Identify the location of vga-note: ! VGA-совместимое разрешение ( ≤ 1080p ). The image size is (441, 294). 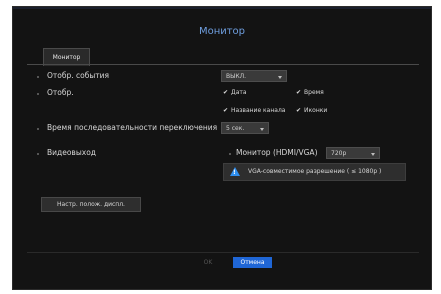
(314, 172).